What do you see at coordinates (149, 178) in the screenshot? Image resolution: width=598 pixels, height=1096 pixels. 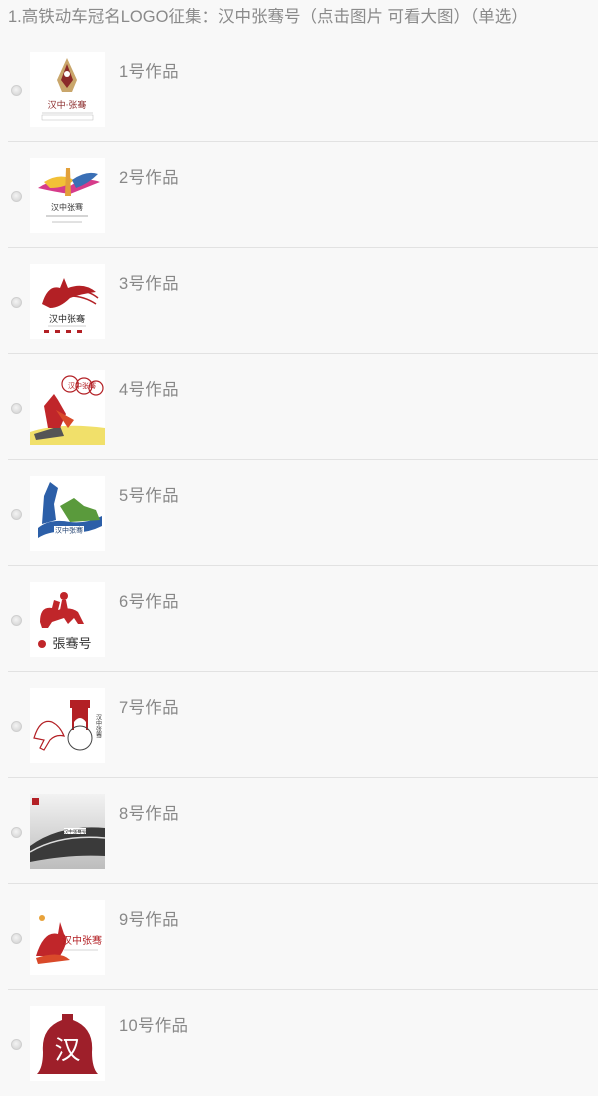 I see `option-label: 2号作品` at bounding box center [149, 178].